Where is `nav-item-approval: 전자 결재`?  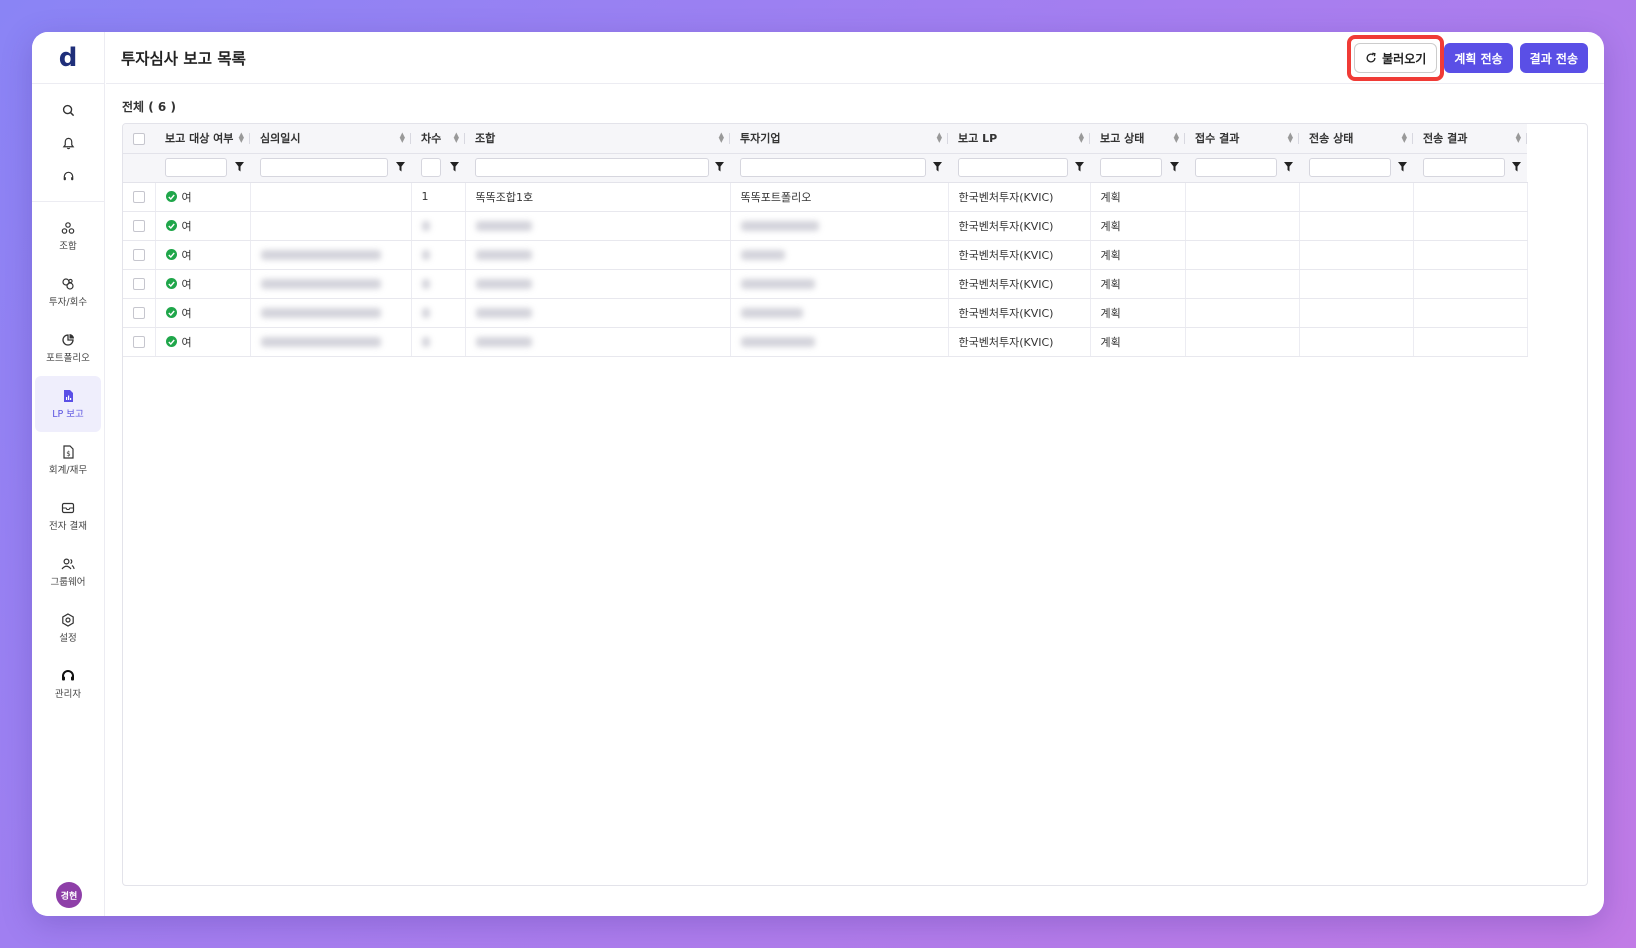
nav-item-approval: 전자 결재 is located at coordinates (68, 516).